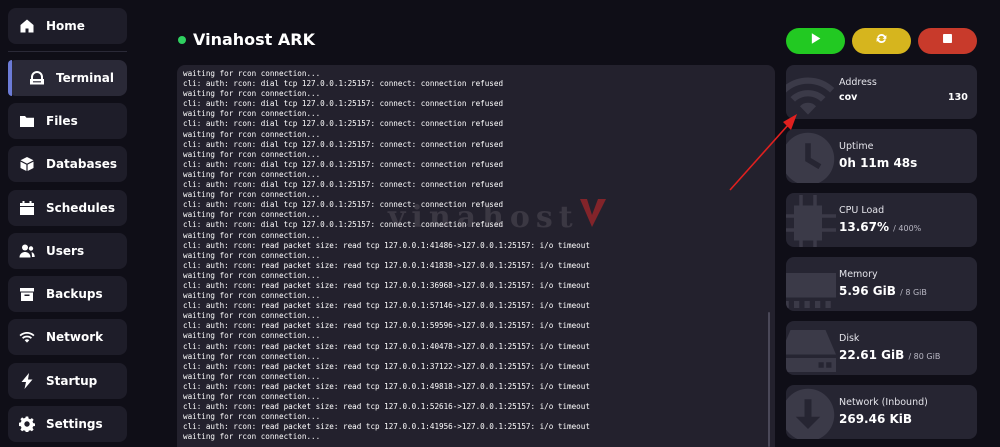 The width and height of the screenshot is (1000, 447). What do you see at coordinates (27, 26) in the screenshot?
I see `home-icon` at bounding box center [27, 26].